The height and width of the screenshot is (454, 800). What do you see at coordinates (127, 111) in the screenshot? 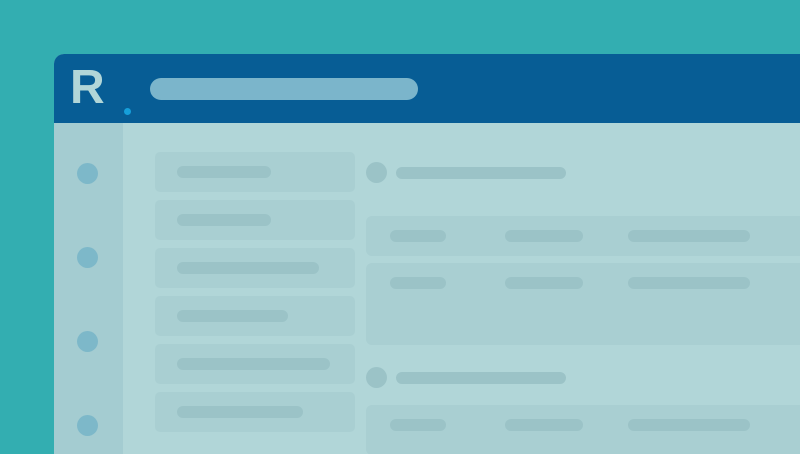
I see `logo-dot-icon` at bounding box center [127, 111].